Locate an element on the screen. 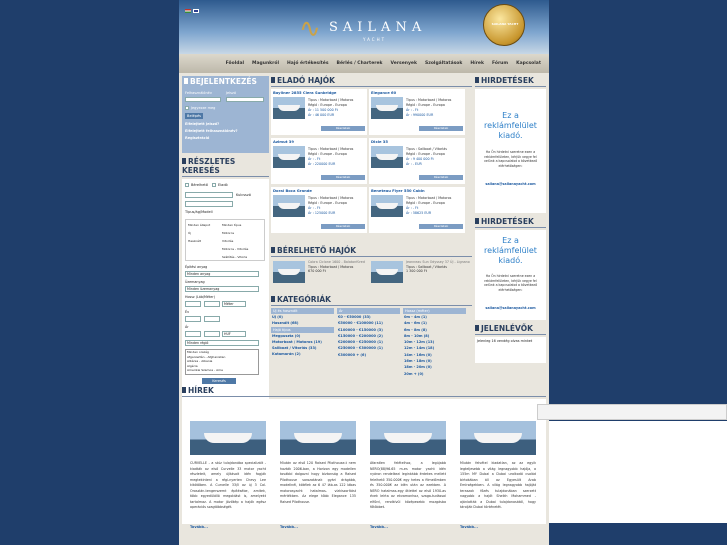 Image resolution: width=727 pixels, height=545 pixels. rent-checkbox is located at coordinates (187, 185).